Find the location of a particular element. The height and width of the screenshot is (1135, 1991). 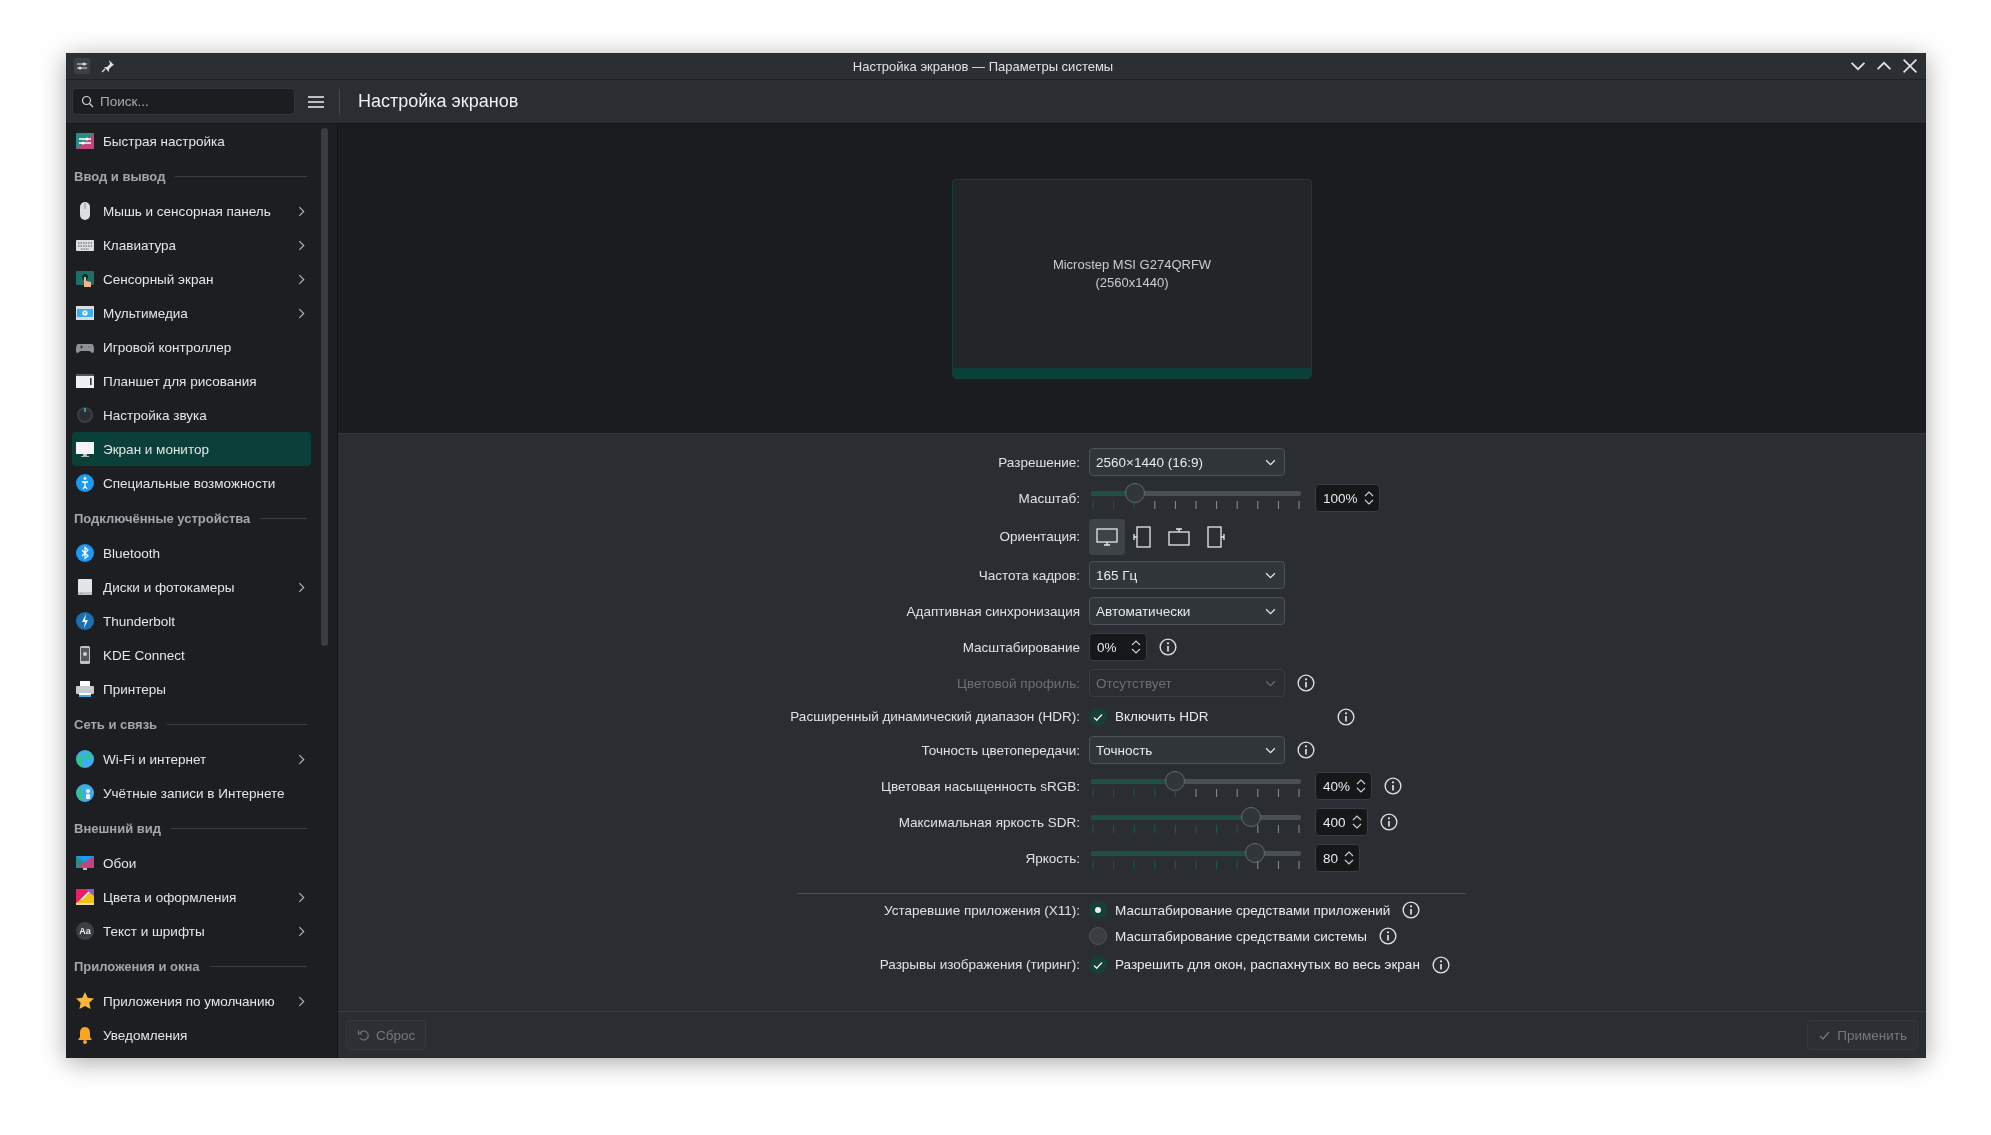

sidebar-item: Сенсорный экран is located at coordinates (191, 279).